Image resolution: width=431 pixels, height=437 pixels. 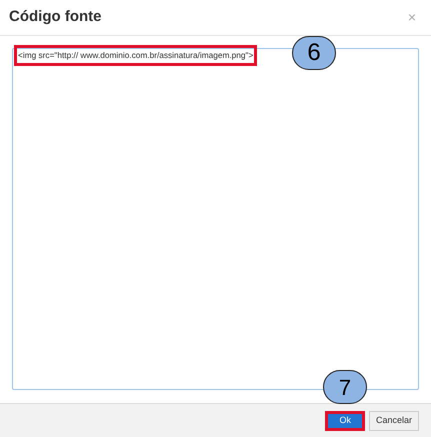 I want to click on code-text: <img src="http:// www.dominio.com.br/assinatura/imagem.png">, so click(x=136, y=55).